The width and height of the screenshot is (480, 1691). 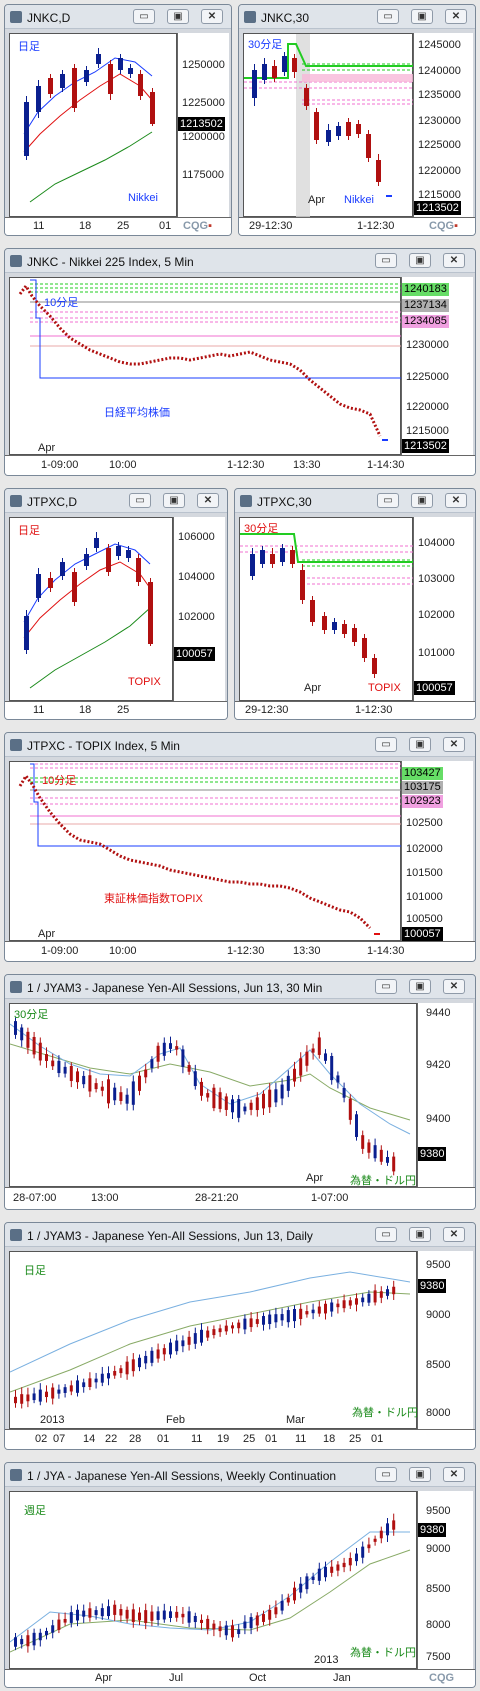 What do you see at coordinates (427, 431) in the screenshot?
I see `price-tick: 1215000` at bounding box center [427, 431].